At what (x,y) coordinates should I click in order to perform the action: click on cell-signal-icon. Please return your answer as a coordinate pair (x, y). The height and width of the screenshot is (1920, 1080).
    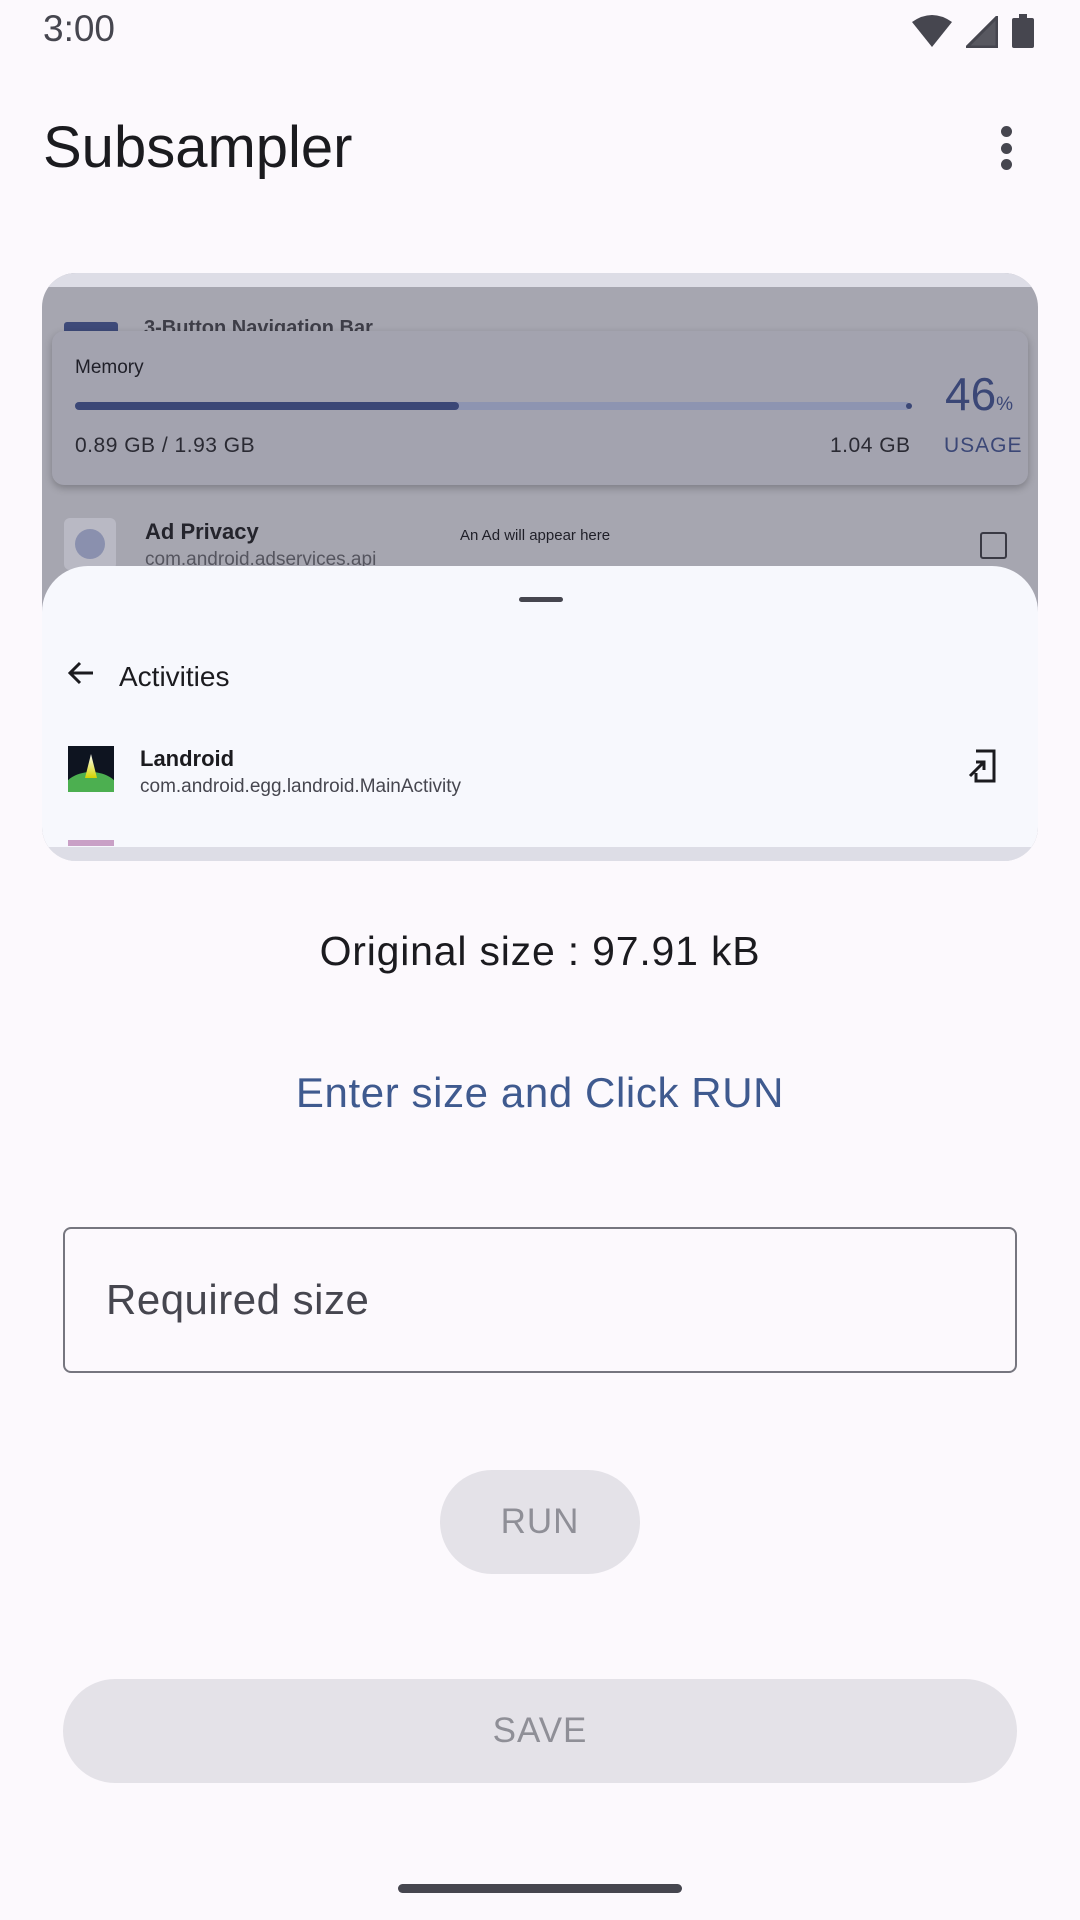
    Looking at the image, I should click on (982, 32).